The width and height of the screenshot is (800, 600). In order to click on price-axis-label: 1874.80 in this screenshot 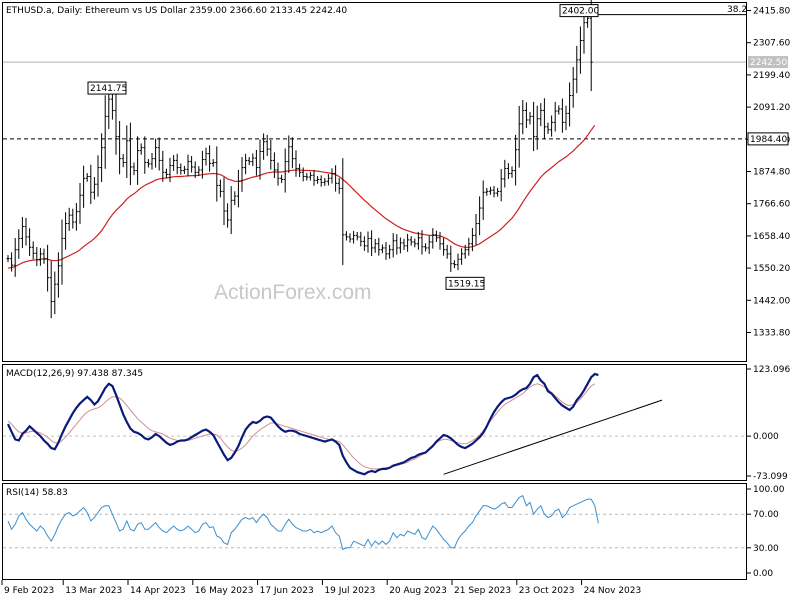, I will do `click(771, 173)`.